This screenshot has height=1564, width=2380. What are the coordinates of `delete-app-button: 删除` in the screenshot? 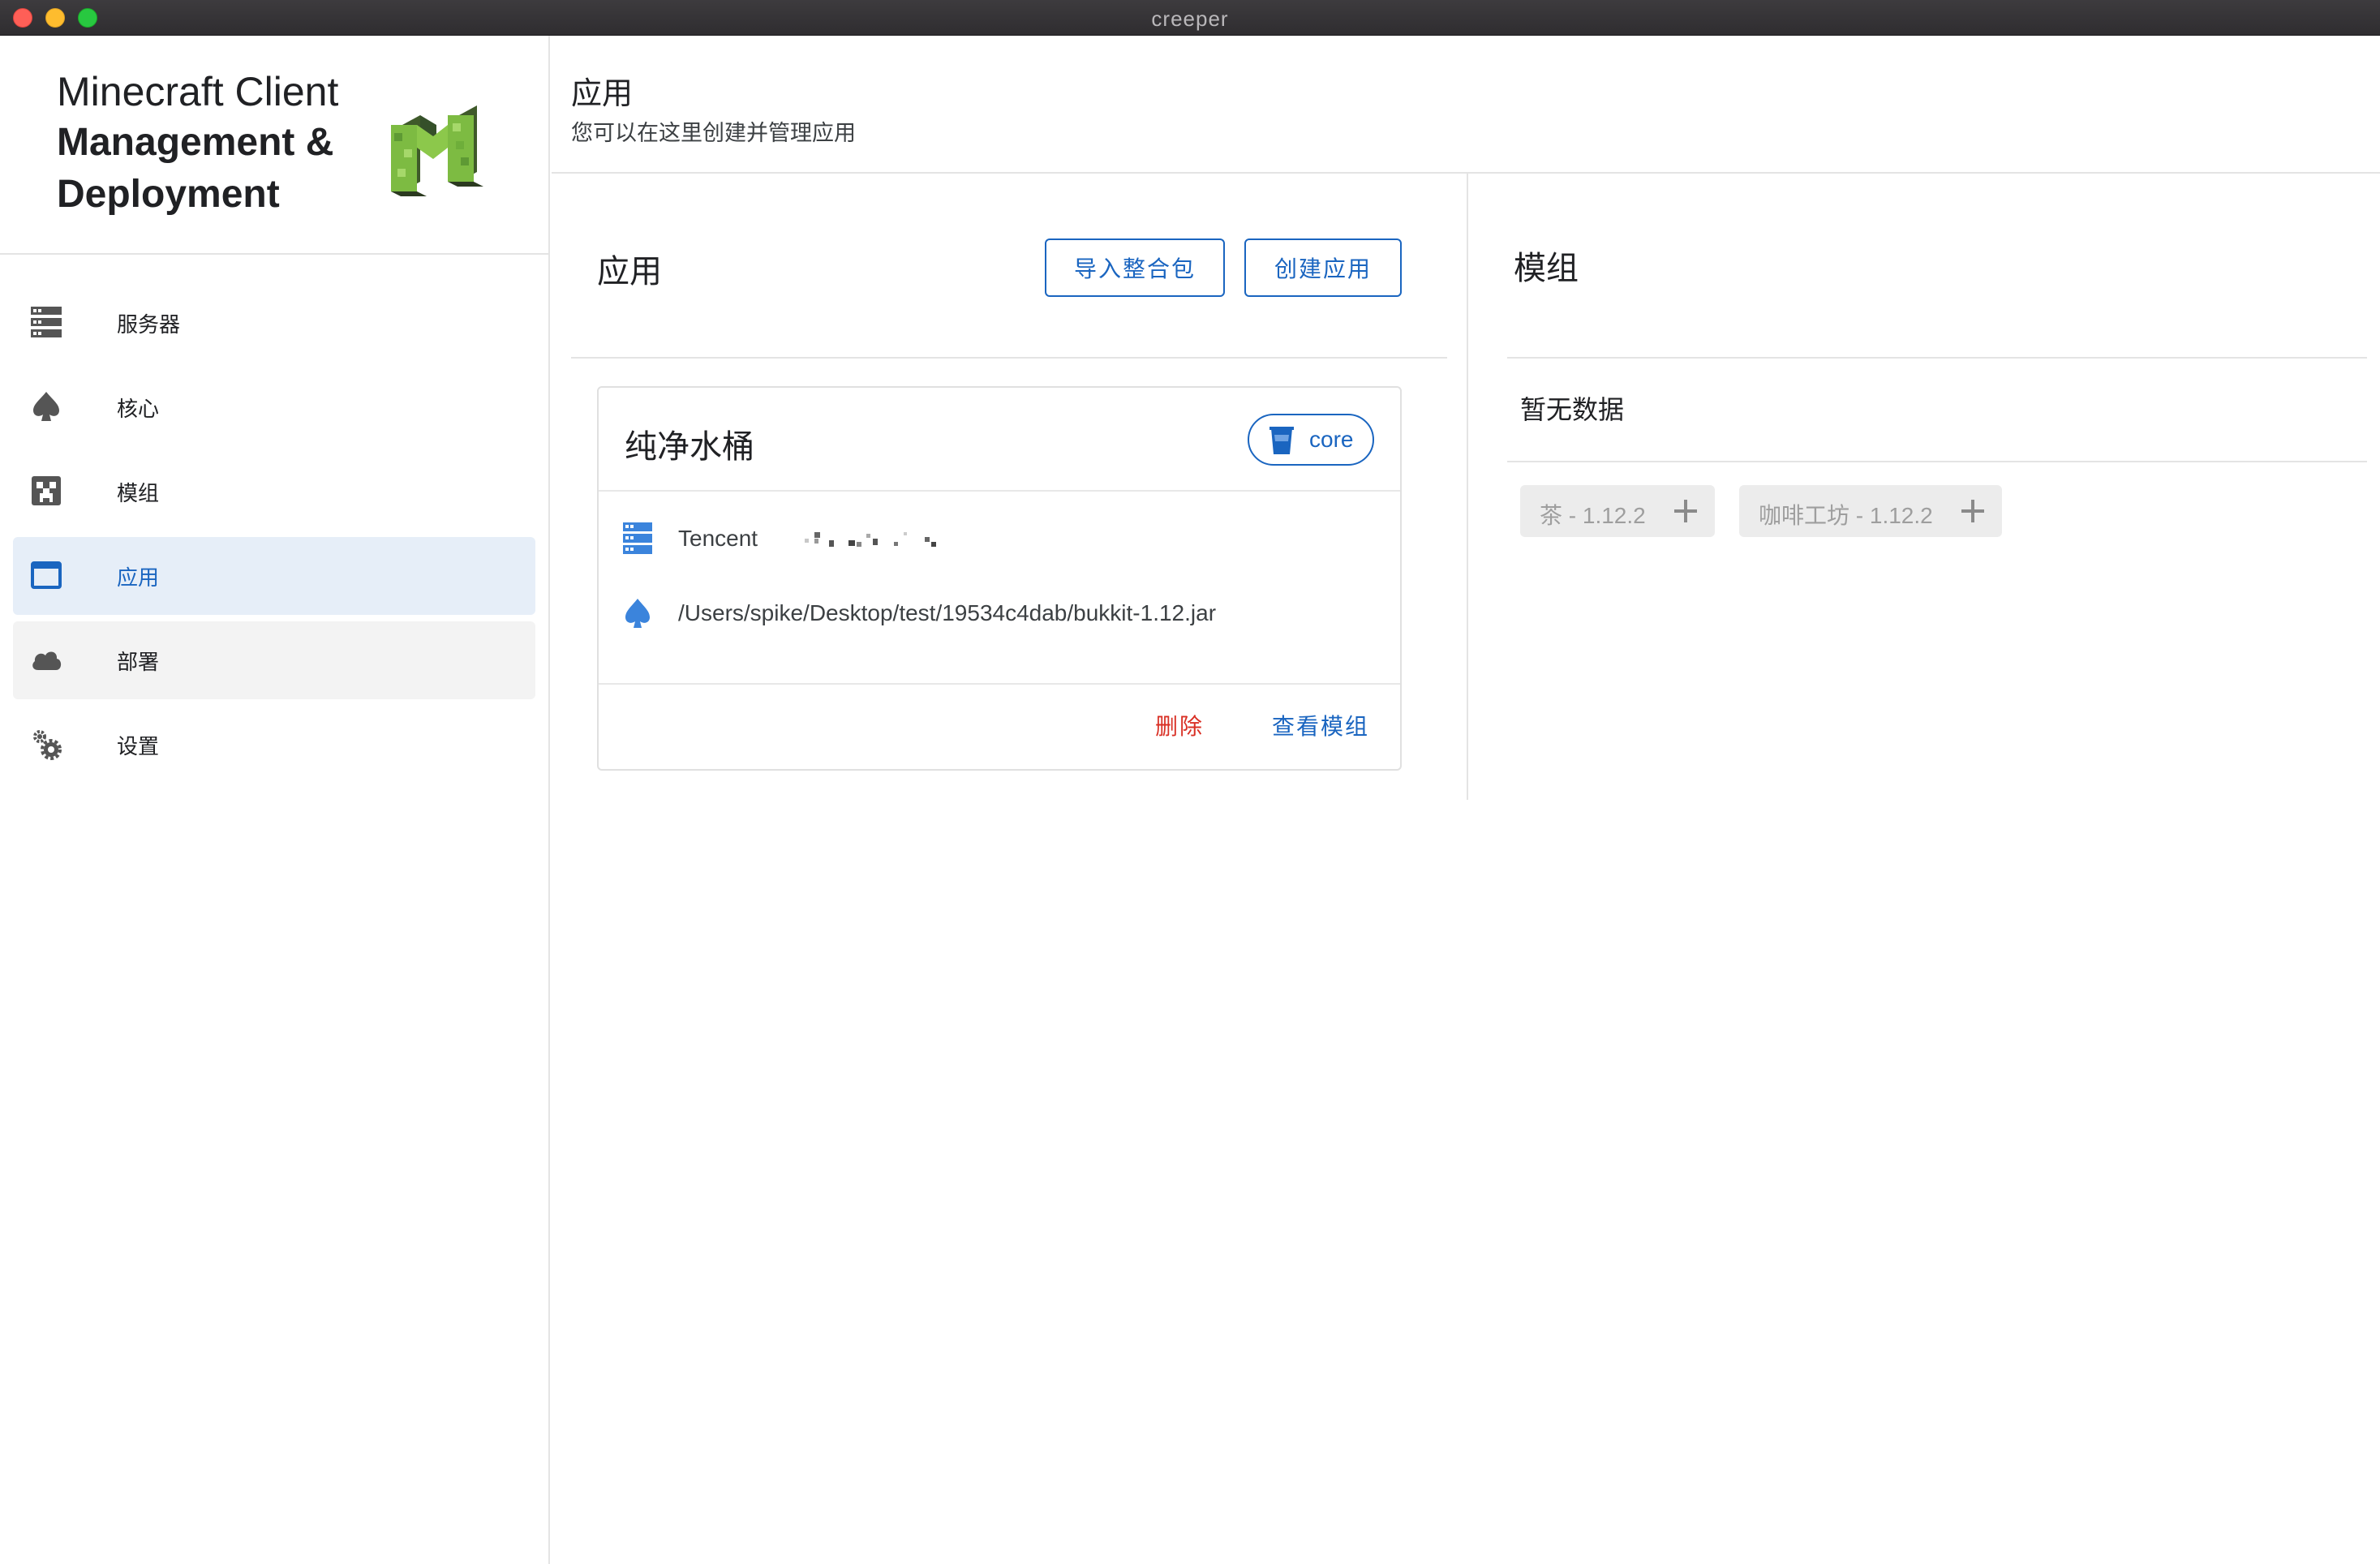 It's located at (1180, 725).